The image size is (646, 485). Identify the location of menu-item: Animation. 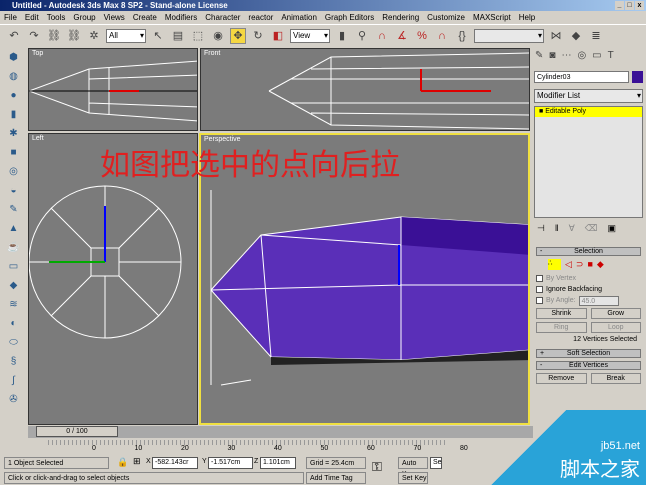
(299, 17).